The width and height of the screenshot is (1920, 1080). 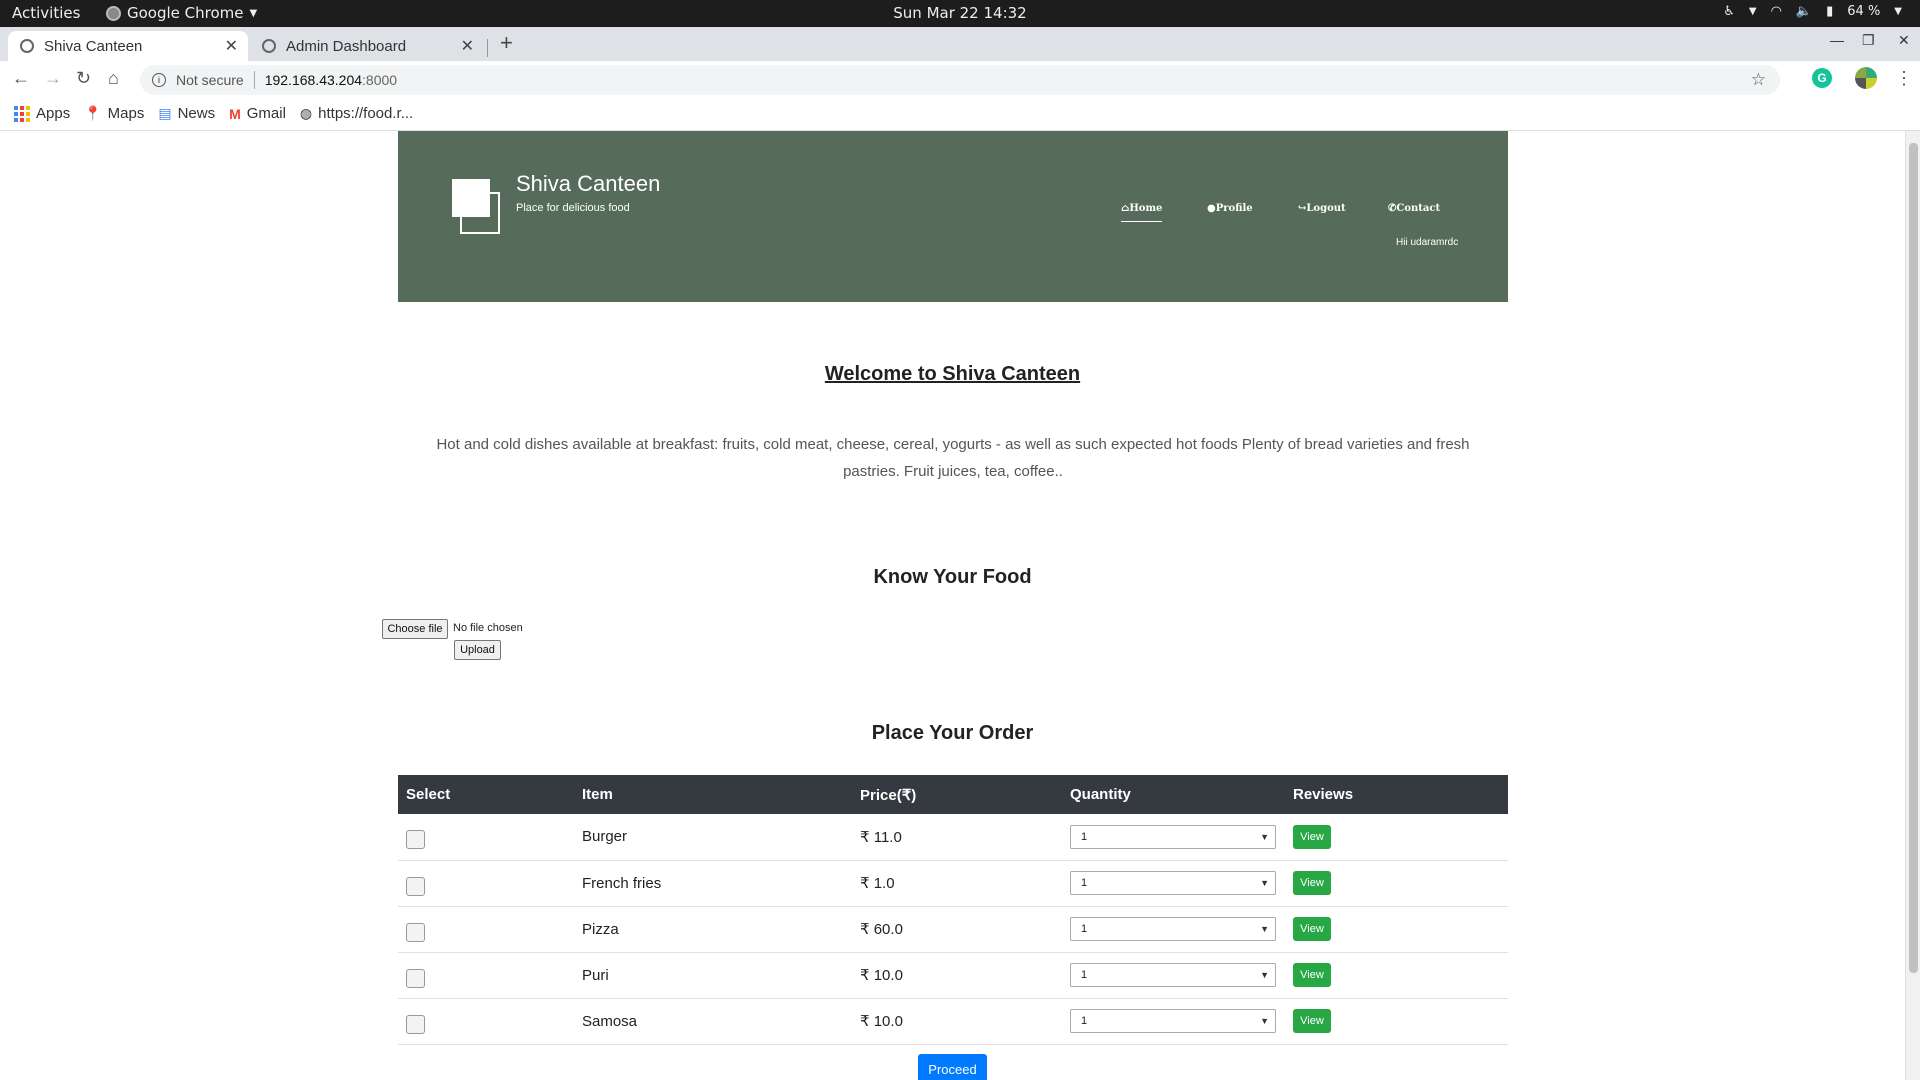 I want to click on url-port: :8000, so click(x=380, y=80).